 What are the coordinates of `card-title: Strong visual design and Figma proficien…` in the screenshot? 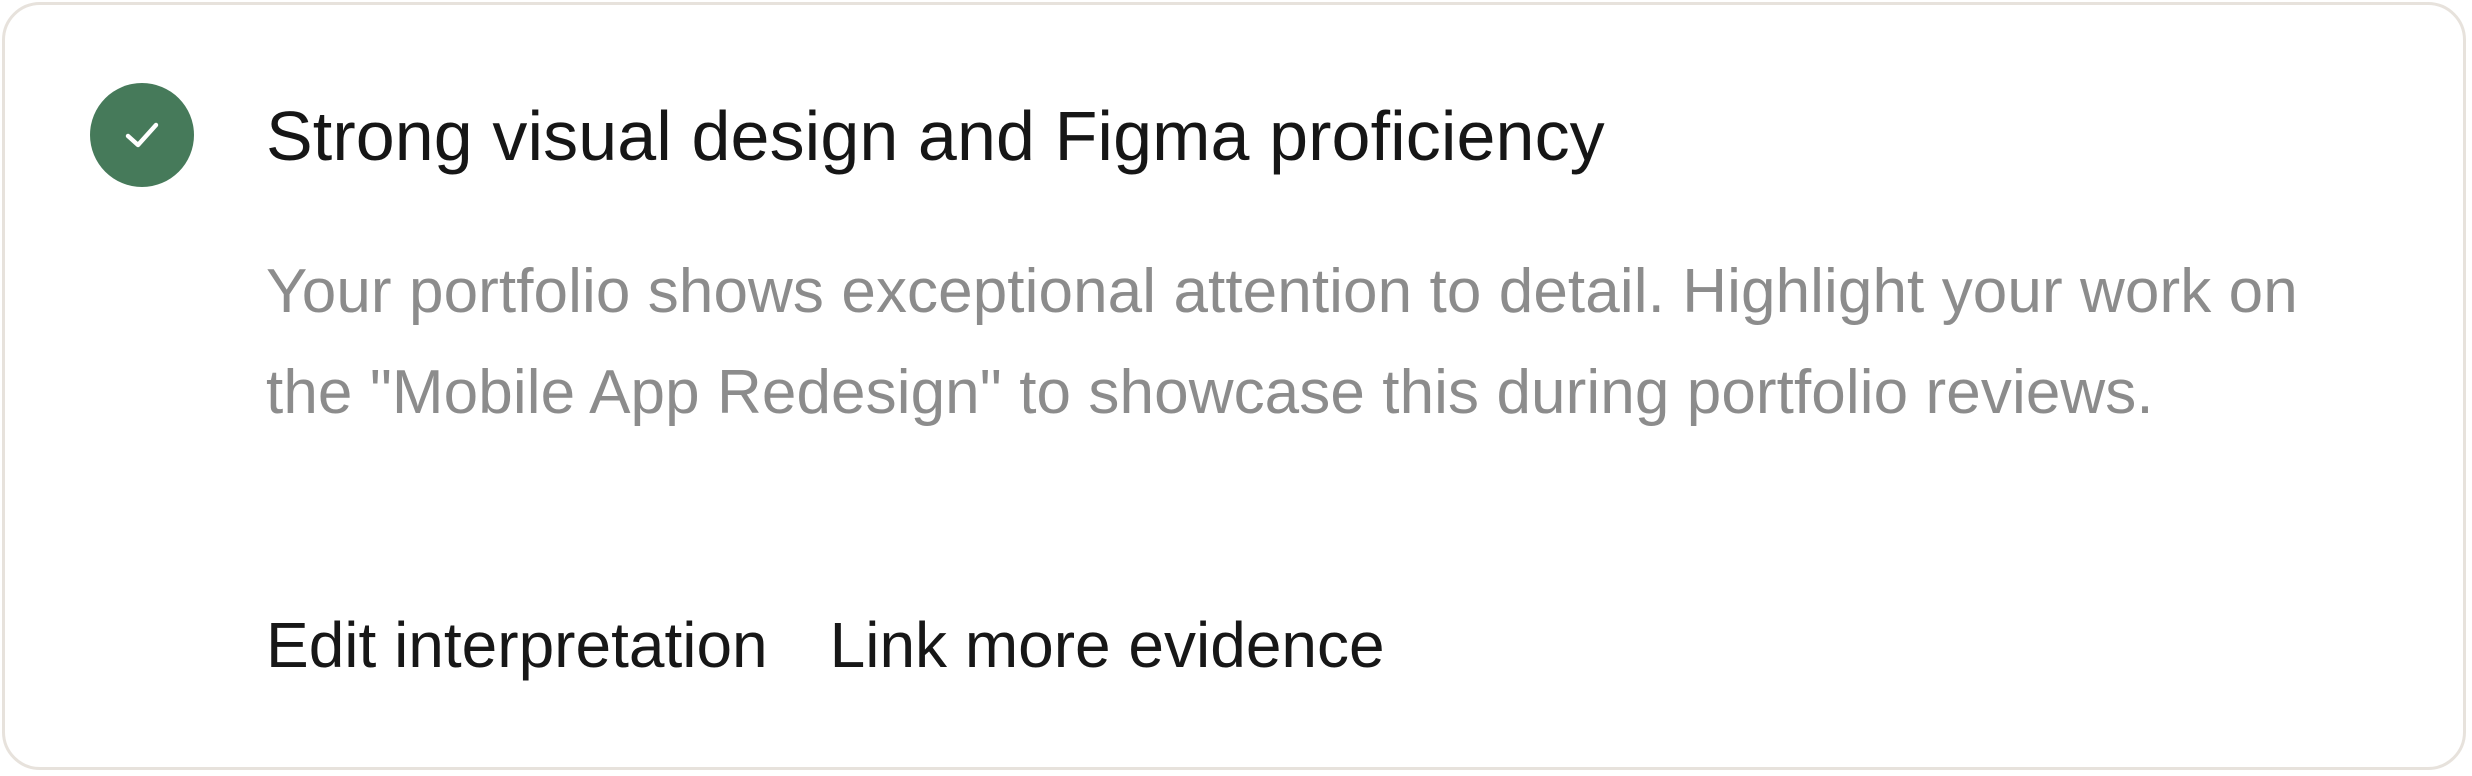 It's located at (935, 136).